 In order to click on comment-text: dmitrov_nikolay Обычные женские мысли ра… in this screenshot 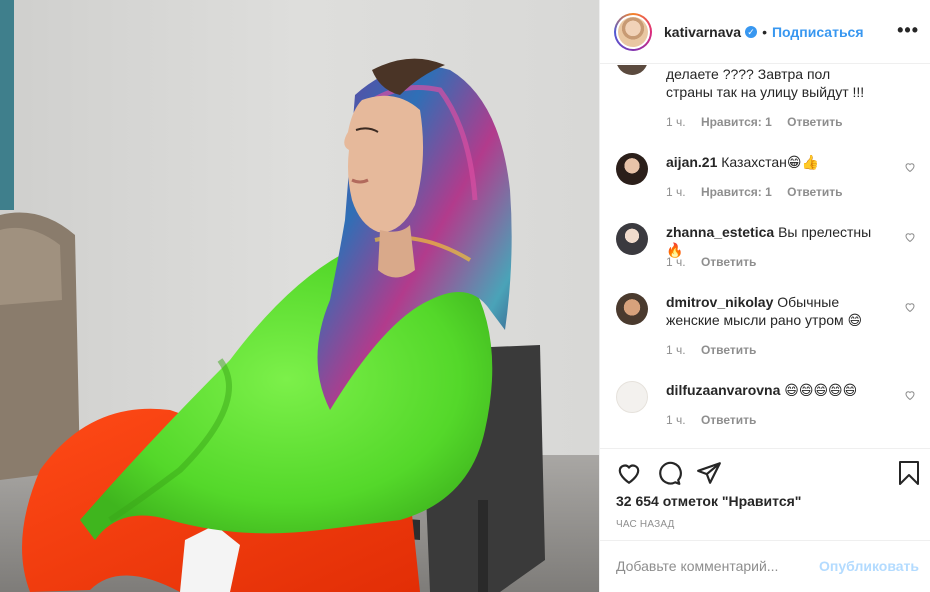, I will do `click(771, 311)`.